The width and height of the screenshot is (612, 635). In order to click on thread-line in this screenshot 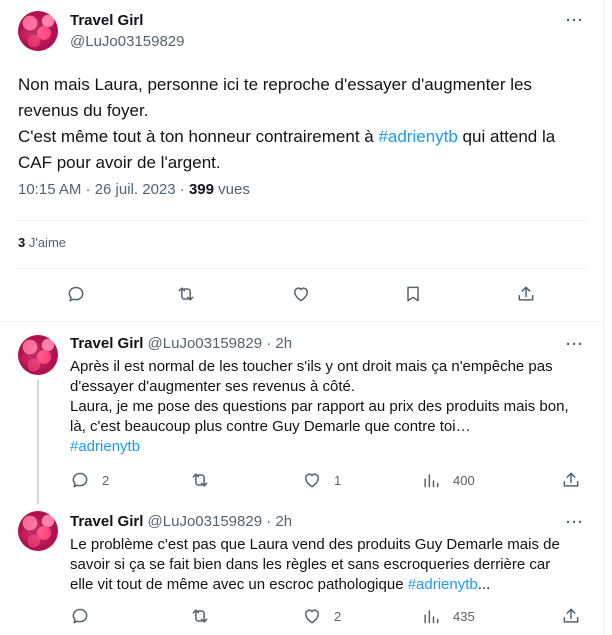, I will do `click(38, 442)`.